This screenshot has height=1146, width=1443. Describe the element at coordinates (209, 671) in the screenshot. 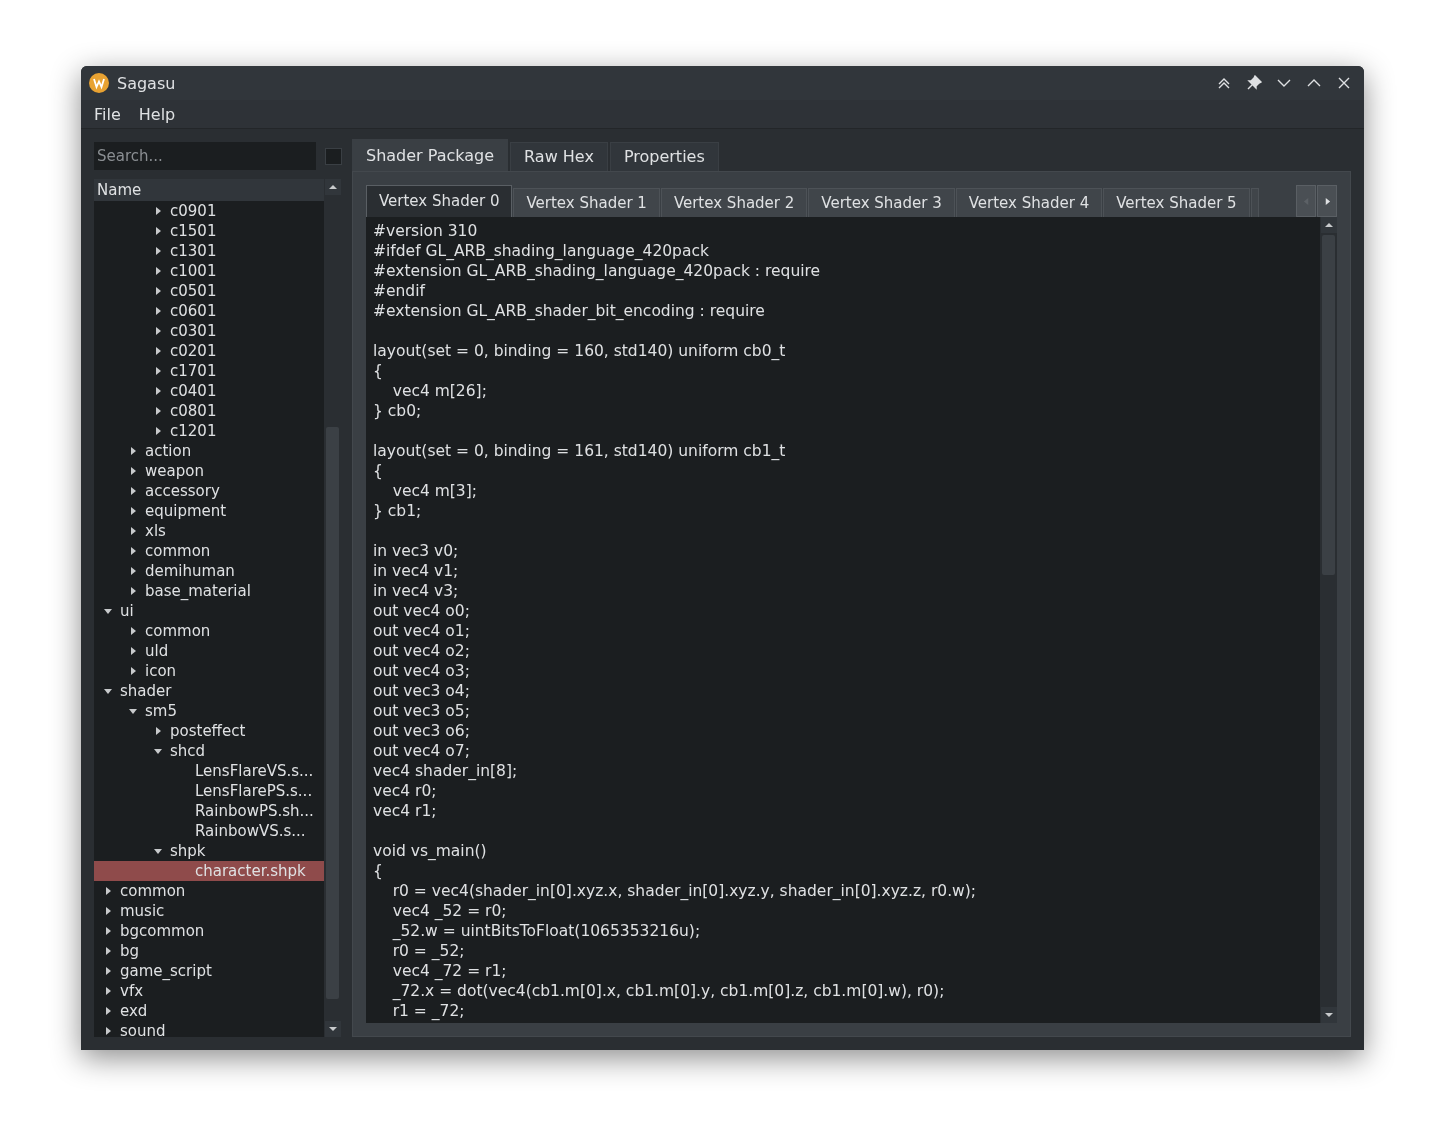

I see `tree-item: icon` at that location.